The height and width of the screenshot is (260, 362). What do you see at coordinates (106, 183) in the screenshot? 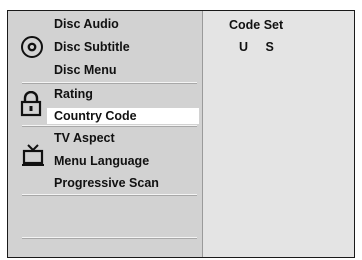
I see `menu-item-progressive-scan: Progressive Scan` at bounding box center [106, 183].